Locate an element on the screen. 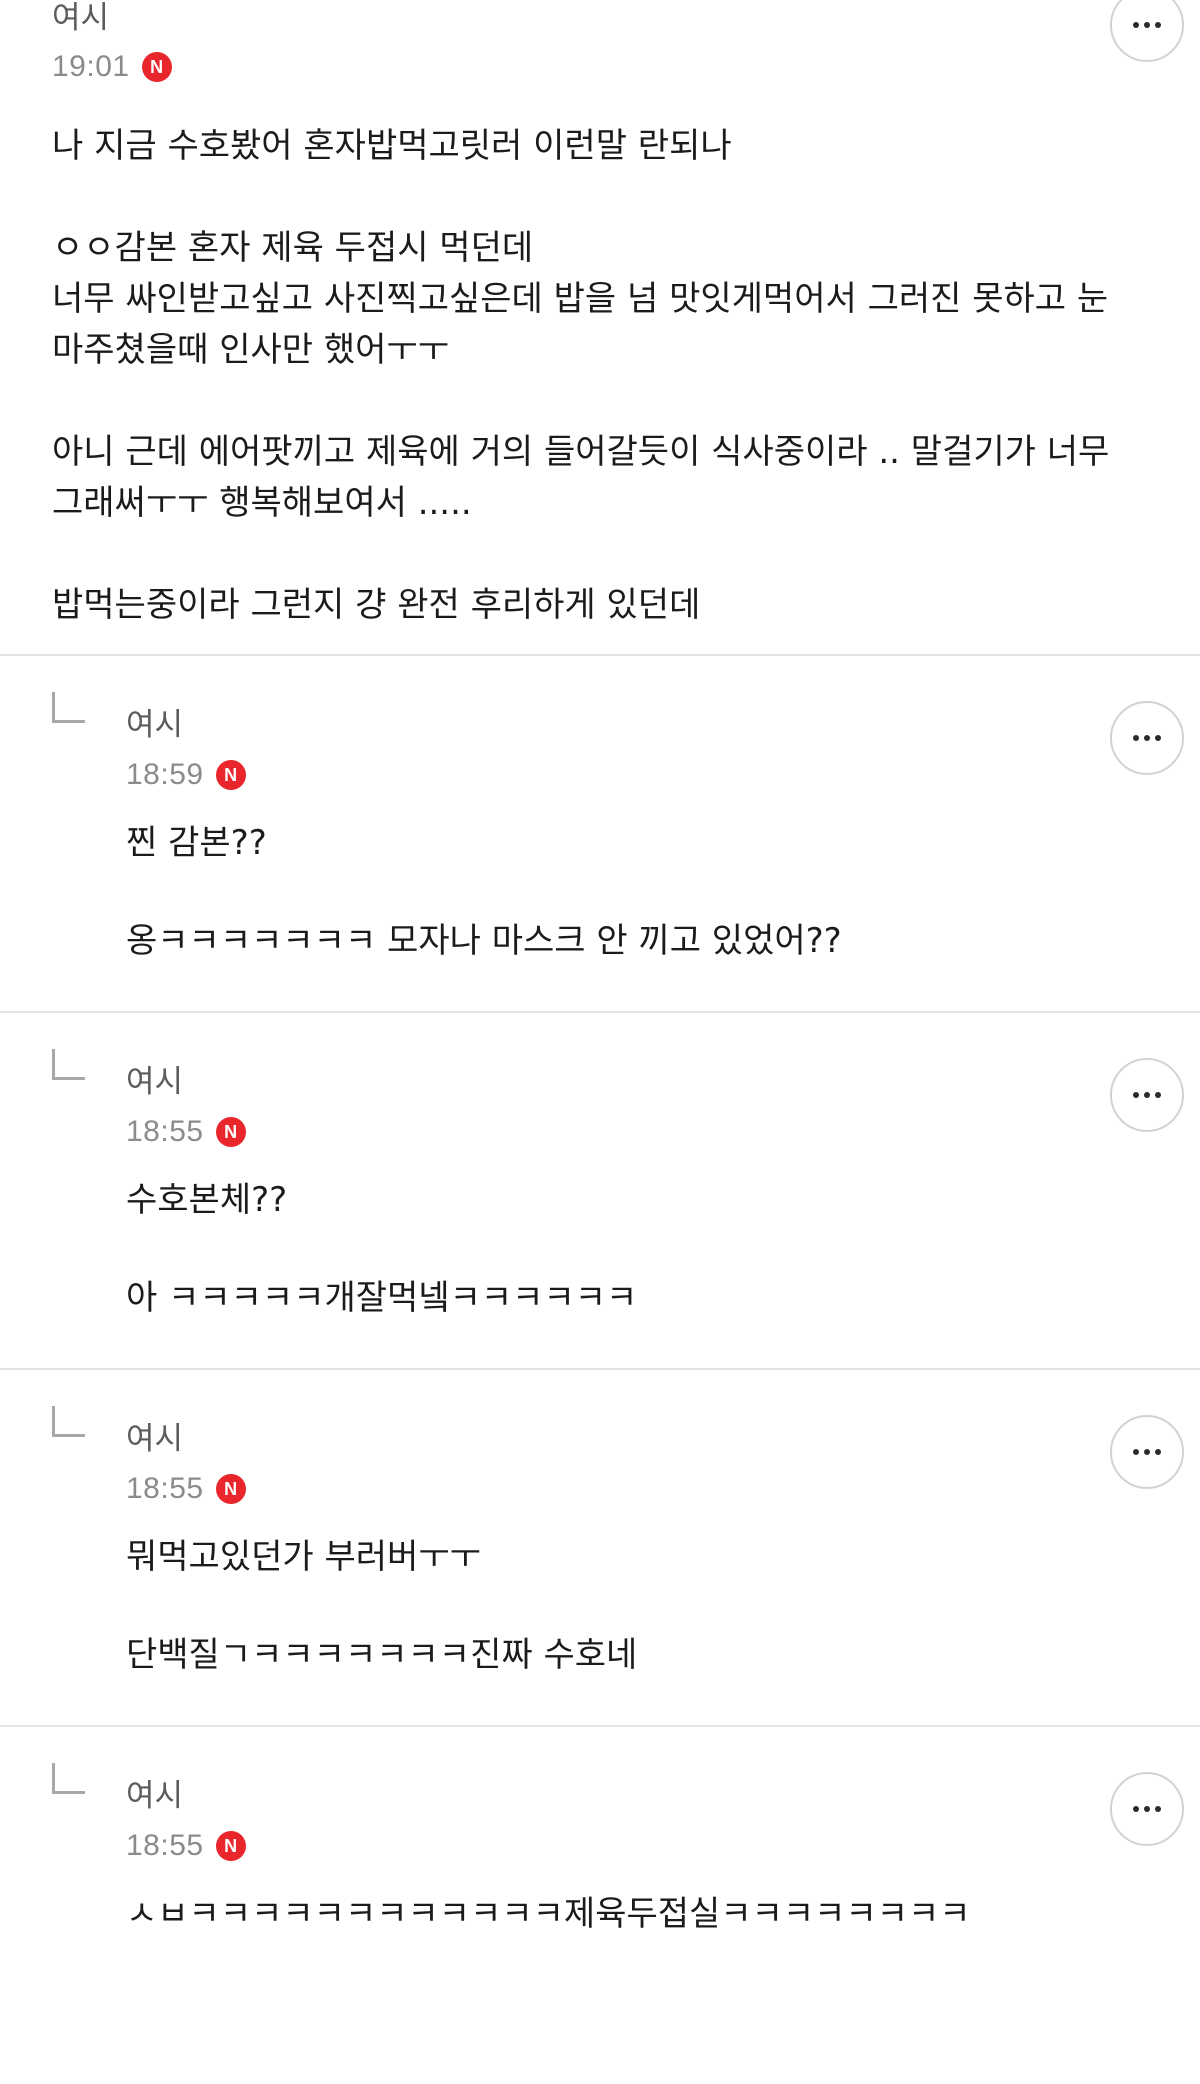  comment-time: 19:01 is located at coordinates (91, 66).